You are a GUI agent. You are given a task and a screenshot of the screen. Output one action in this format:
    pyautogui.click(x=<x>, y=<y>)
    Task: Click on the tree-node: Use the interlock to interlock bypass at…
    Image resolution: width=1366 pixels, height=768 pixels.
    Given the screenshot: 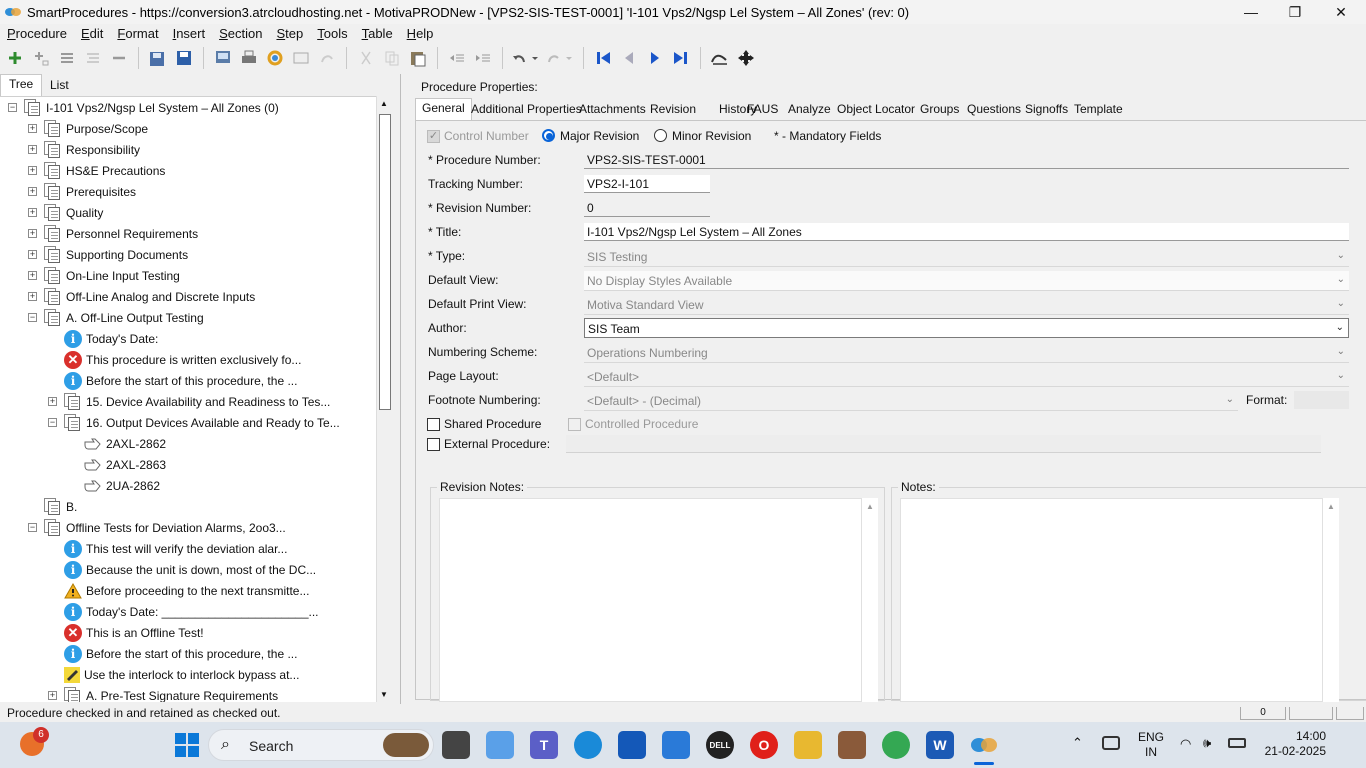 What is the action you would take?
    pyautogui.click(x=181, y=674)
    